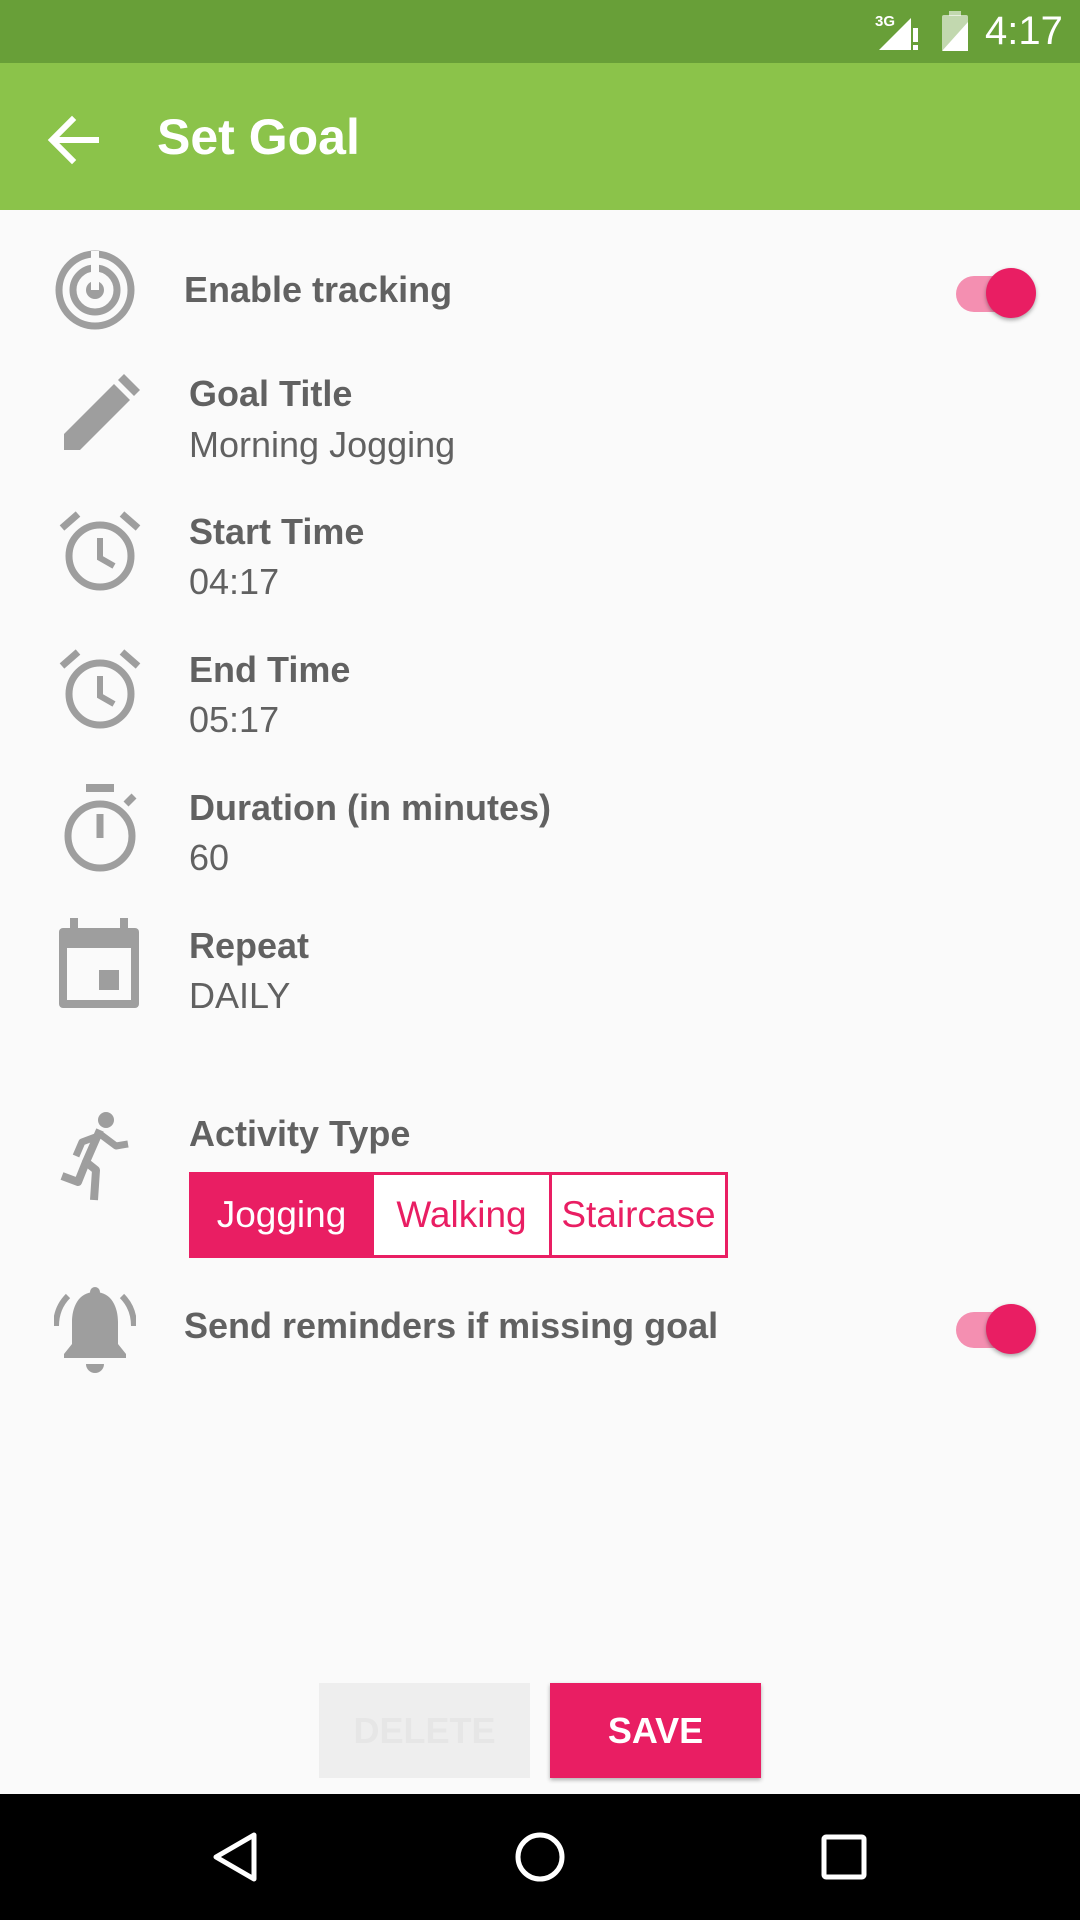 This screenshot has width=1080, height=1920. I want to click on navigation-bar, so click(540, 1857).